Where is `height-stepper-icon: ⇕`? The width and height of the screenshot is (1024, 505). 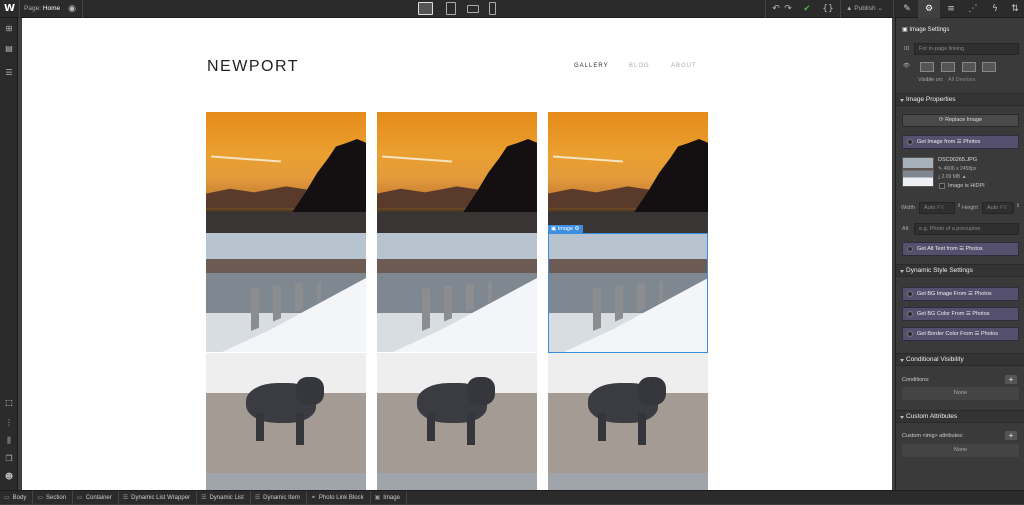 height-stepper-icon: ⇕ is located at coordinates (1018, 206).